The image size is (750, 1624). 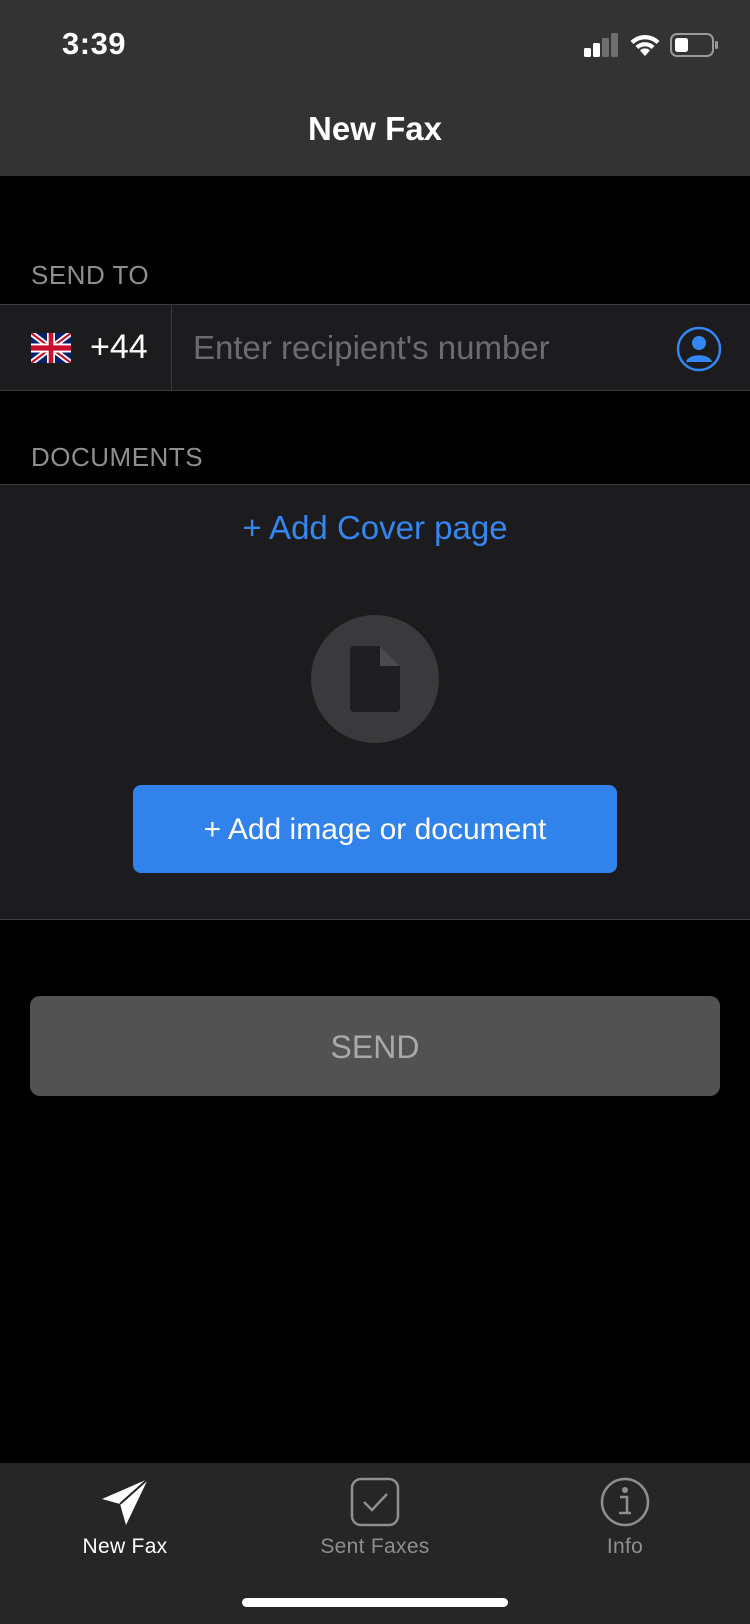 I want to click on document-icon, so click(x=375, y=679).